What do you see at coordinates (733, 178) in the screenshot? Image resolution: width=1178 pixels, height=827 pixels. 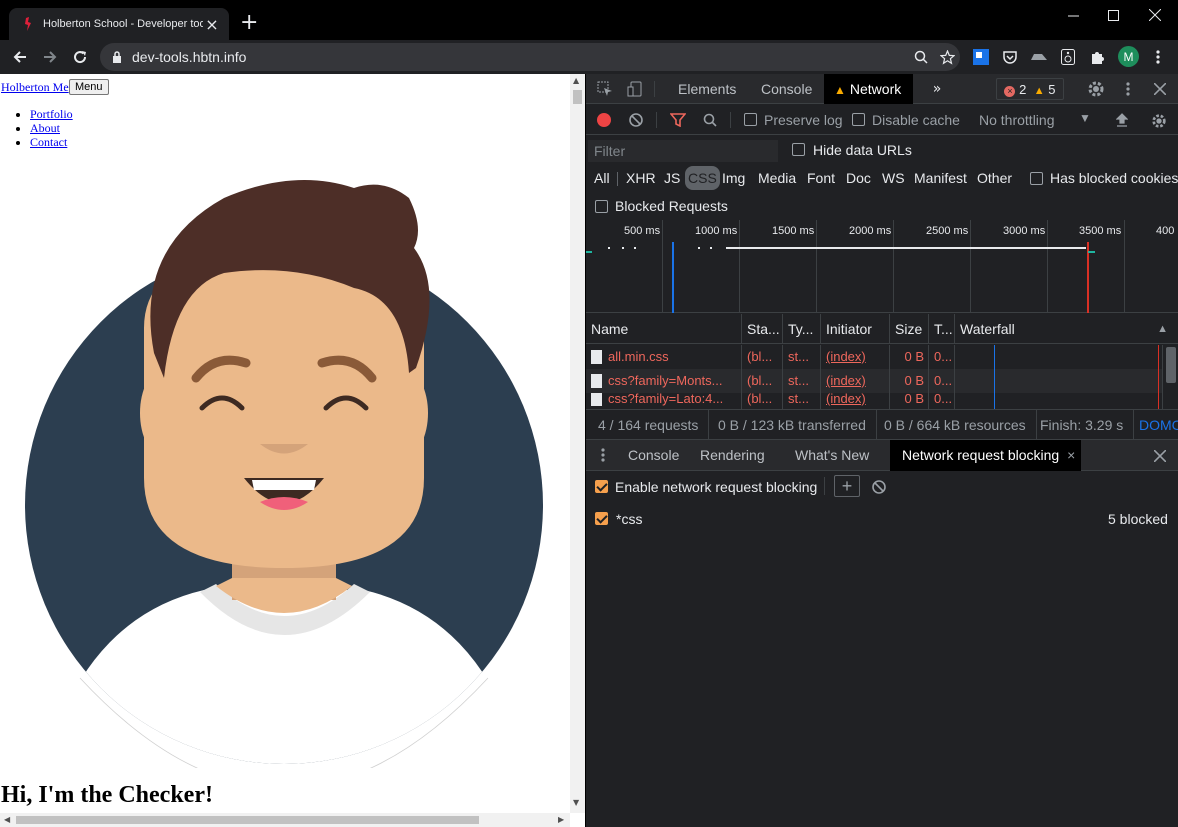 I see `type-filter-img: Img` at bounding box center [733, 178].